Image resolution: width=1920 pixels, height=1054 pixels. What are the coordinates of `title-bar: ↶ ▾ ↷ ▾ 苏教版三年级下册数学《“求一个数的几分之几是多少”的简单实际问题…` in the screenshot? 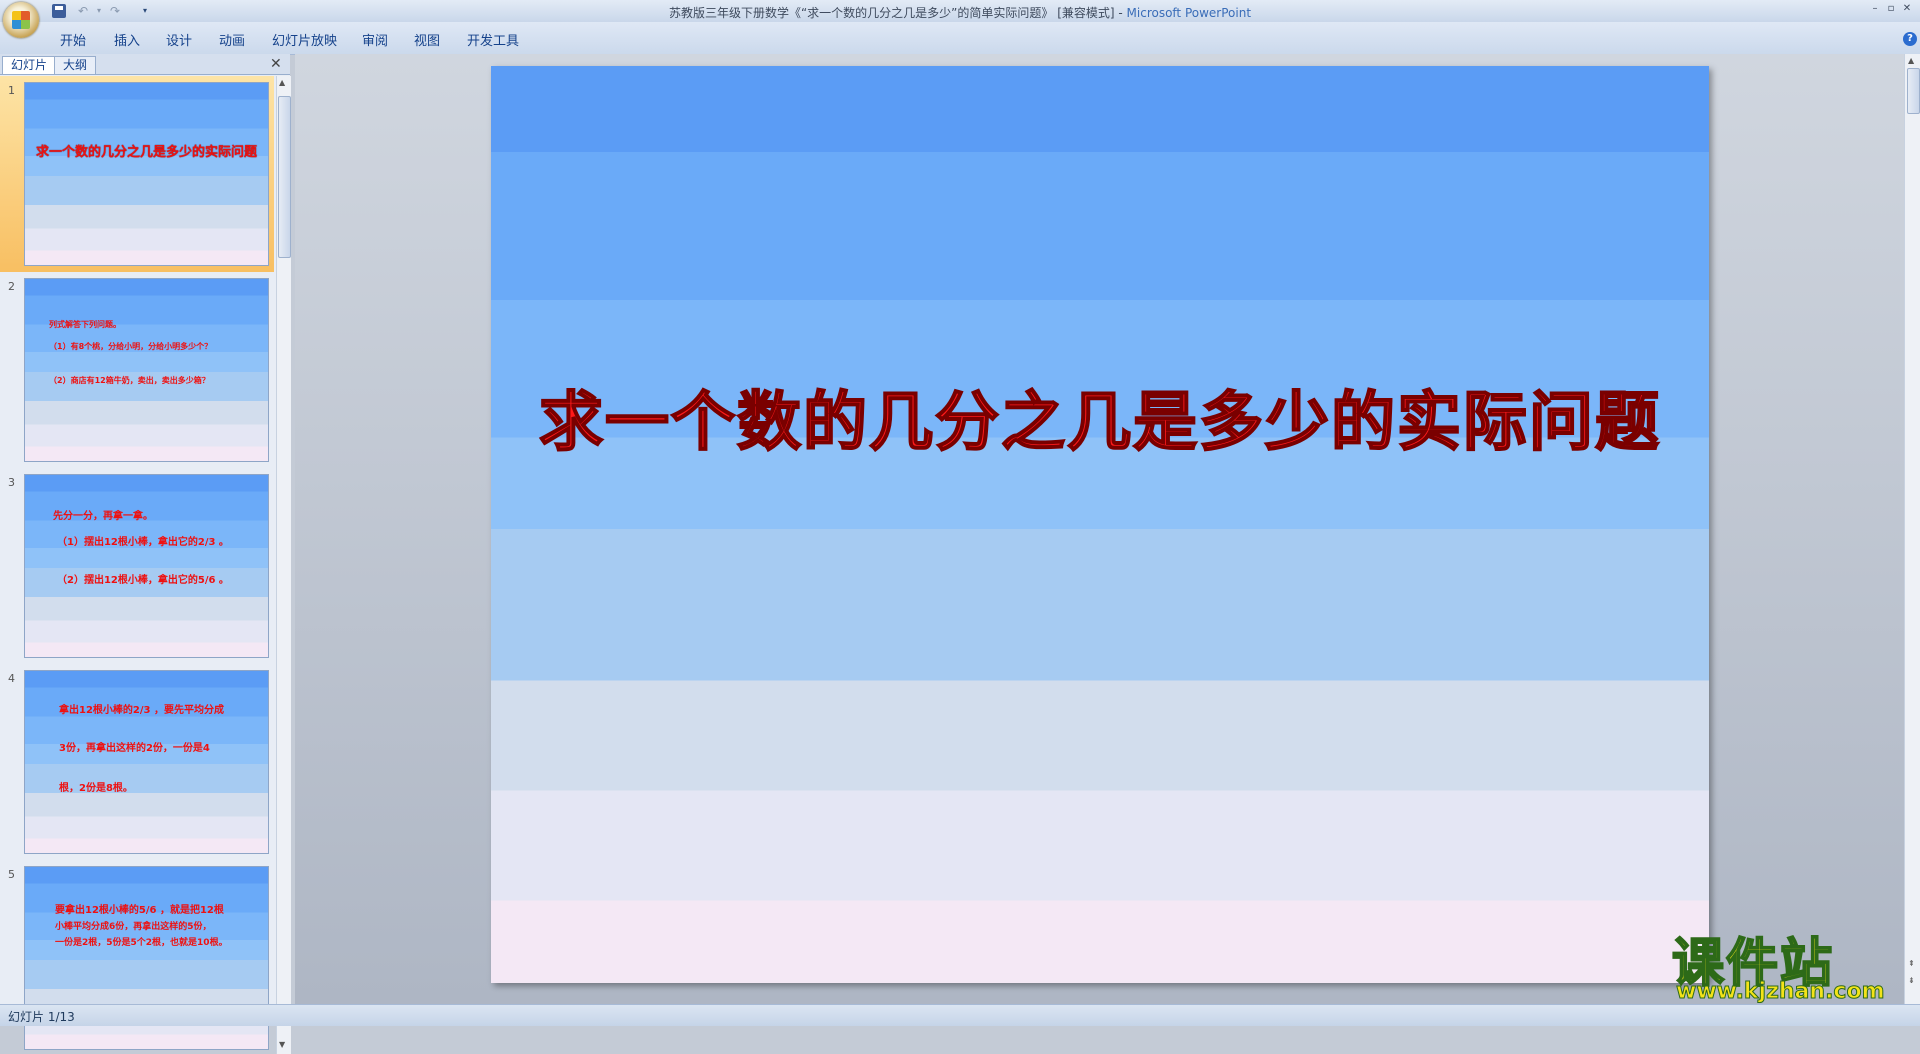 It's located at (960, 19).